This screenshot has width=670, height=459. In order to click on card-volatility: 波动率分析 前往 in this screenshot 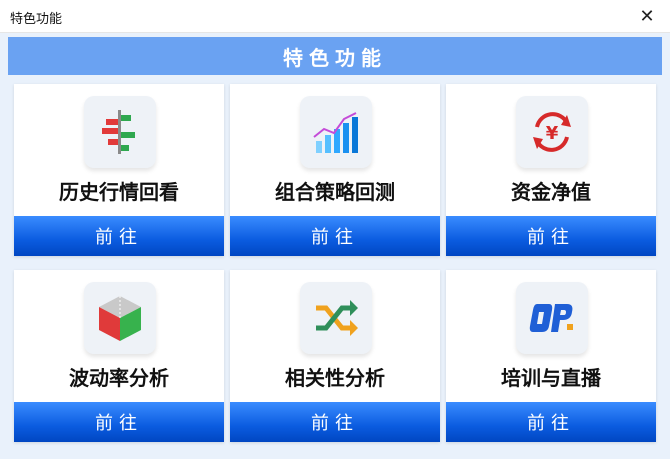, I will do `click(119, 356)`.